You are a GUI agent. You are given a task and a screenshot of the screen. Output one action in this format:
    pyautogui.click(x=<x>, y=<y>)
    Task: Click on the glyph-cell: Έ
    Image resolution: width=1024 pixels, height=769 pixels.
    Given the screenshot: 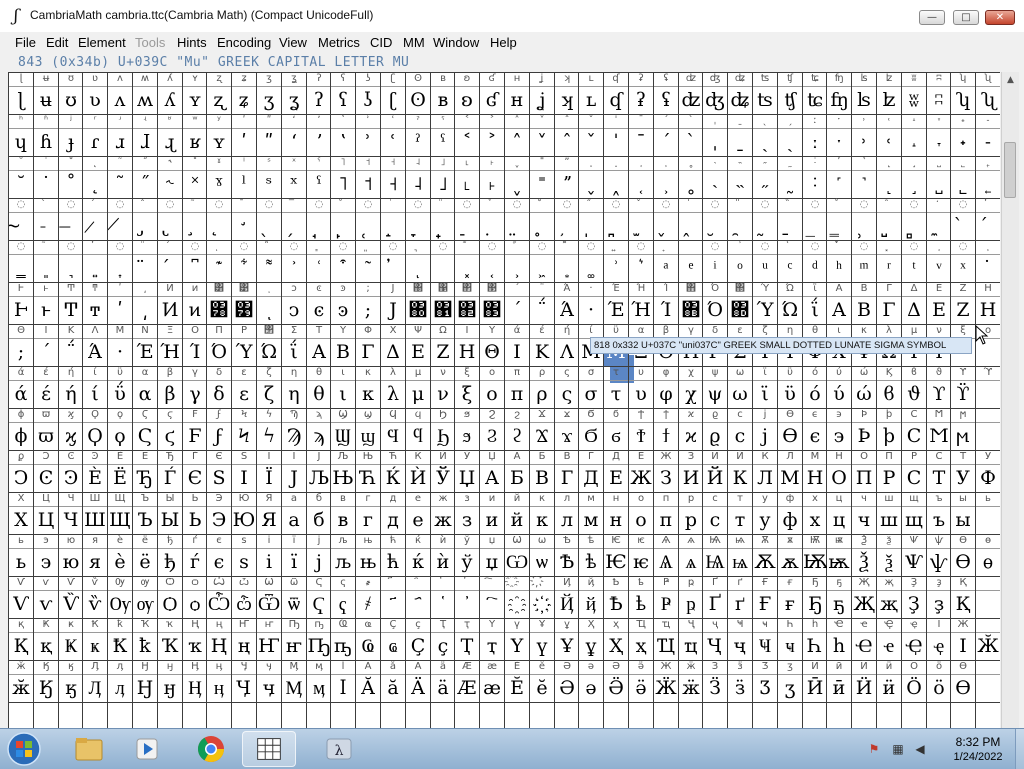 What is the action you would take?
    pyautogui.click(x=145, y=352)
    